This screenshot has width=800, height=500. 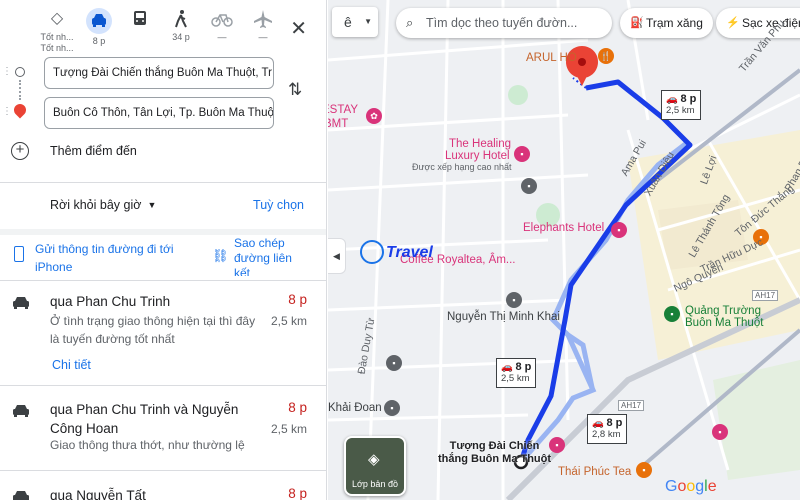 What do you see at coordinates (637, 23) in the screenshot?
I see `gas-pump-icon: ⛽` at bounding box center [637, 23].